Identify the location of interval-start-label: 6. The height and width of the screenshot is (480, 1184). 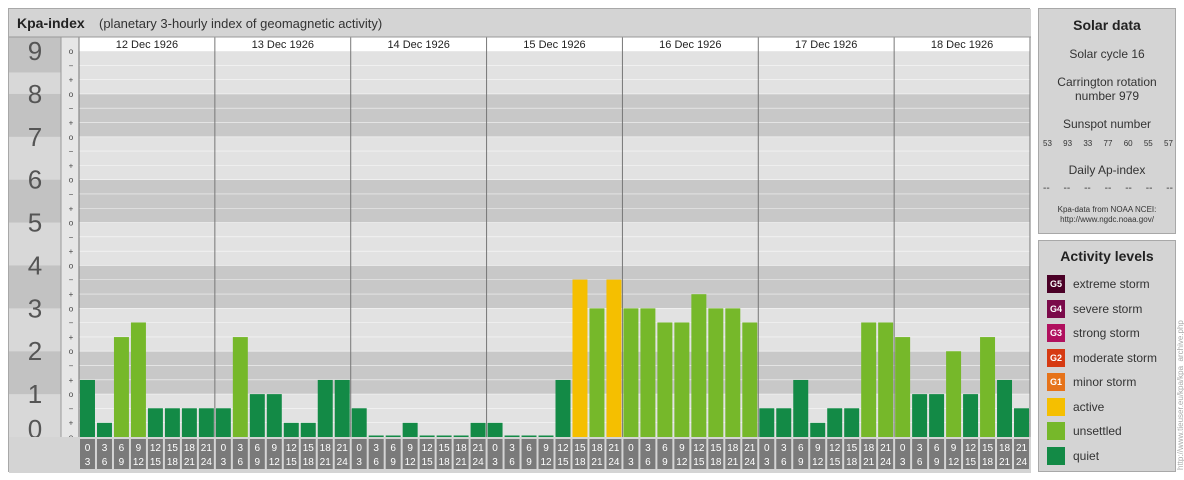
(801, 448).